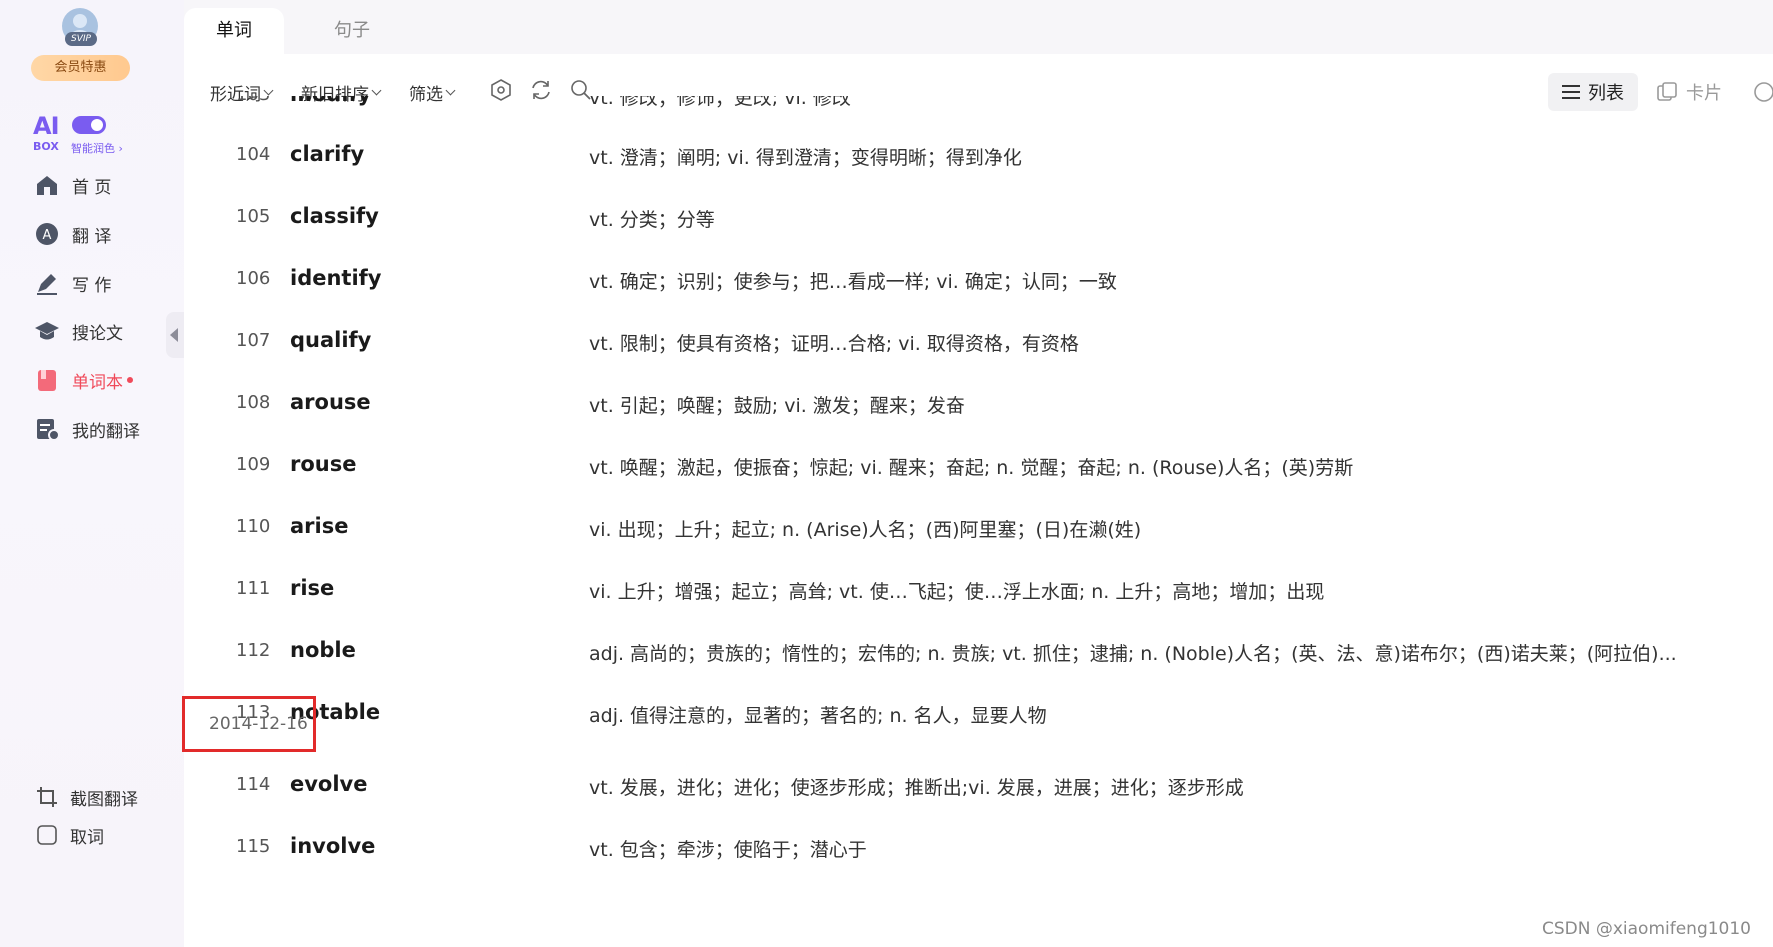 The height and width of the screenshot is (947, 1773). Describe the element at coordinates (352, 31) in the screenshot. I see `tab-sentences: 句子` at that location.